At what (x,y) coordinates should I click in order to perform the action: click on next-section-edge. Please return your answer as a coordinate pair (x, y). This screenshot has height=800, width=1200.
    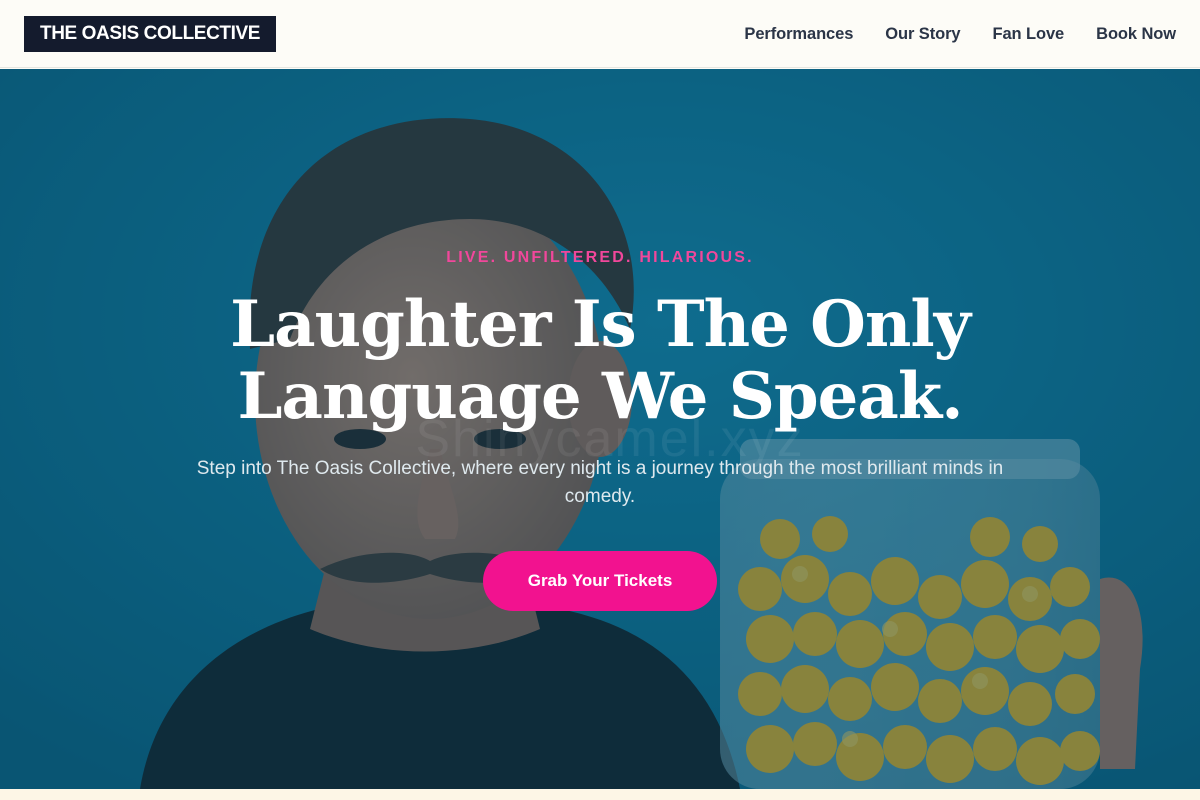
    Looking at the image, I should click on (600, 794).